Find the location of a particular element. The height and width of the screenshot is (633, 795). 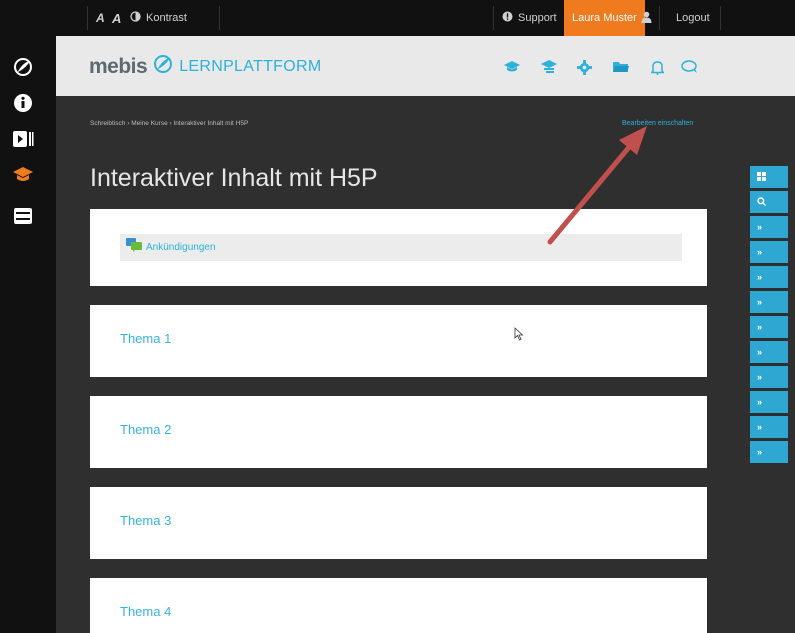

section-card: Thema 2 is located at coordinates (398, 432).